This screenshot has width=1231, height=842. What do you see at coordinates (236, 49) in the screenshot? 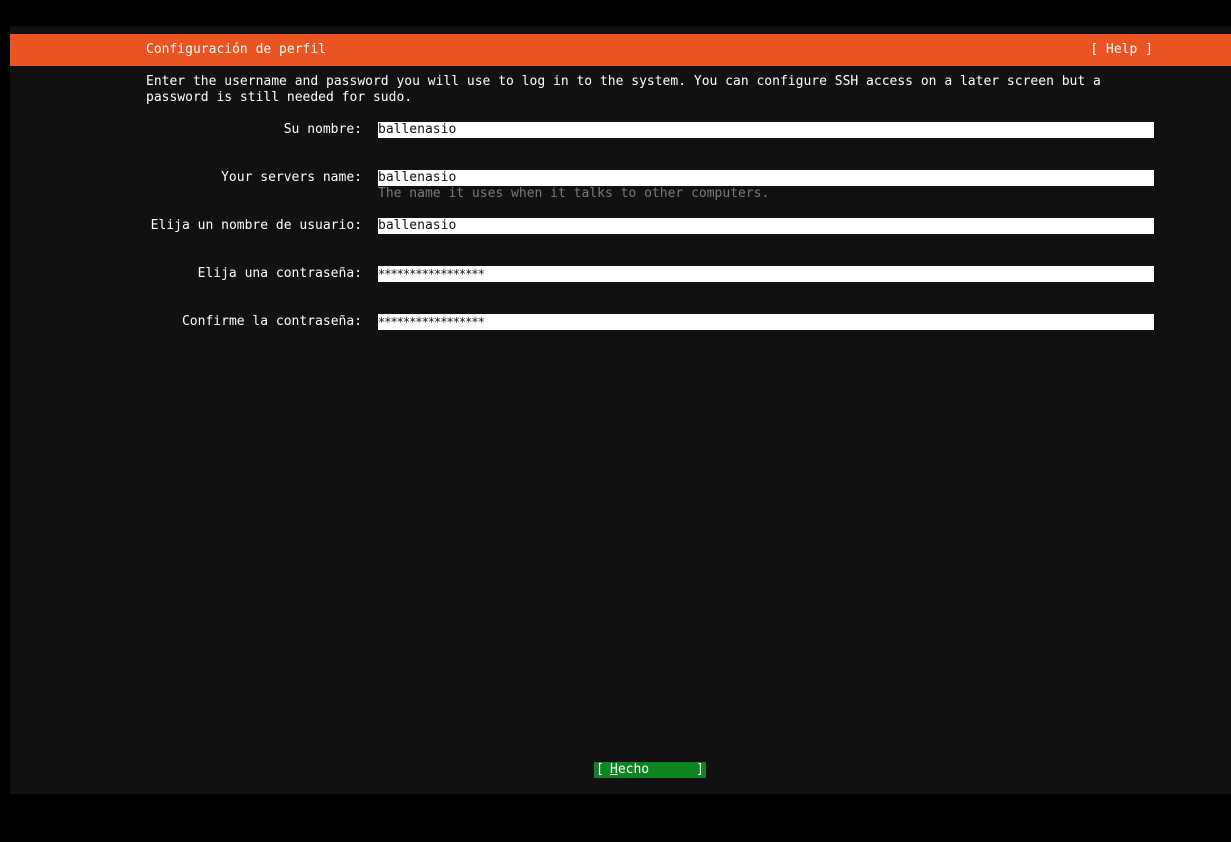
I see `page-title: Configuración de perfil` at bounding box center [236, 49].